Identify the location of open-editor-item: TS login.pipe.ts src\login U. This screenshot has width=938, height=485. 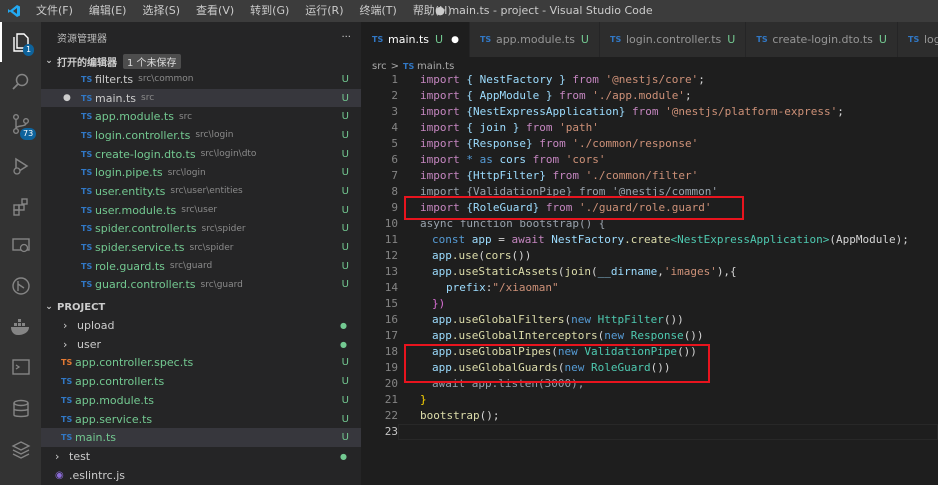
(201, 172).